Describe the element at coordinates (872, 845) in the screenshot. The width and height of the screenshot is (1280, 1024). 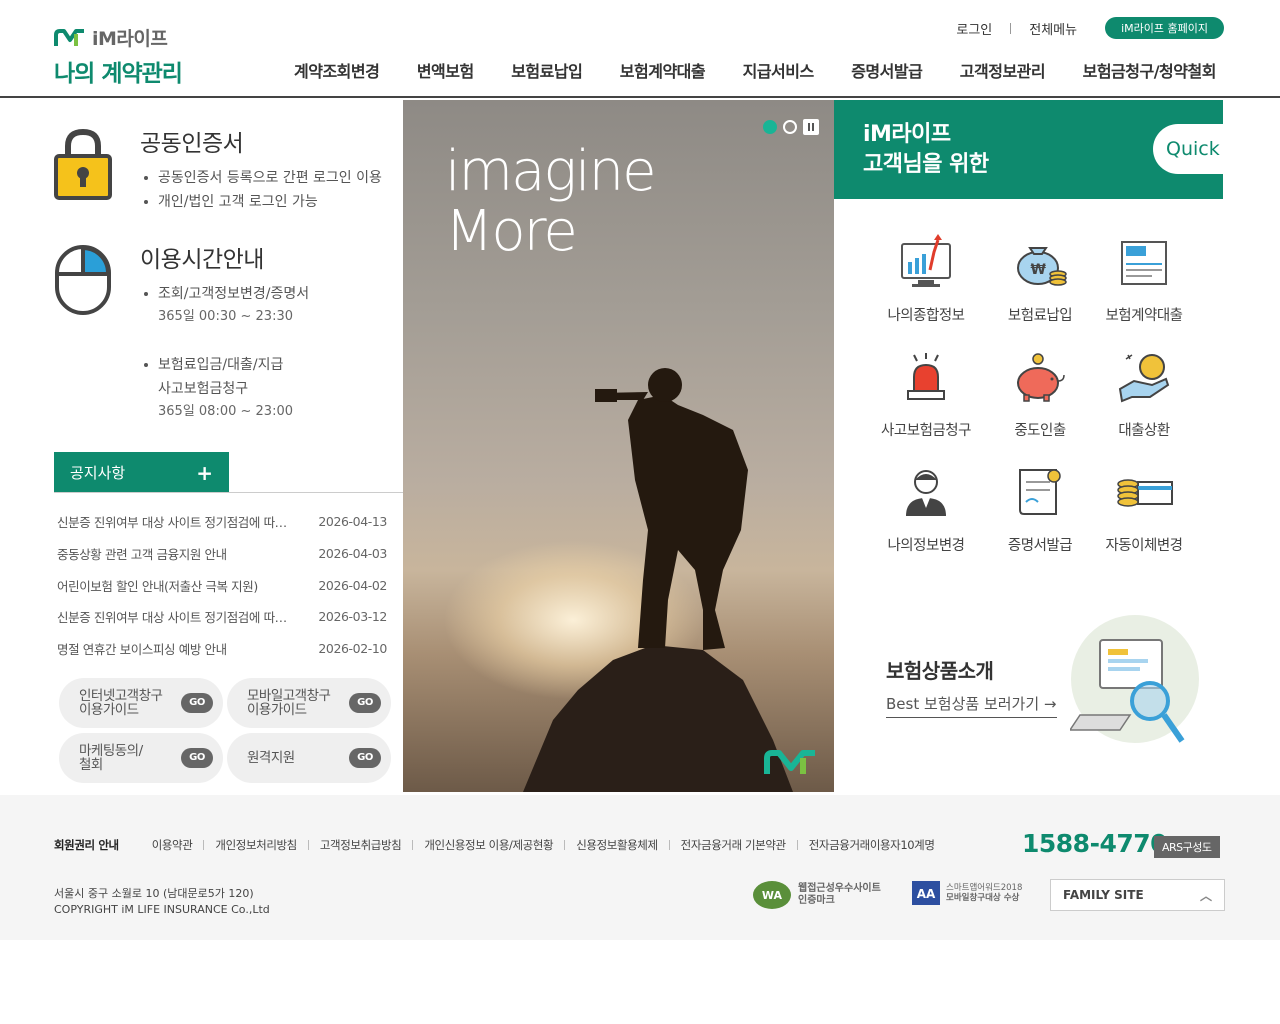
I see `footer-link: 전자금융거래이용자10계명` at that location.